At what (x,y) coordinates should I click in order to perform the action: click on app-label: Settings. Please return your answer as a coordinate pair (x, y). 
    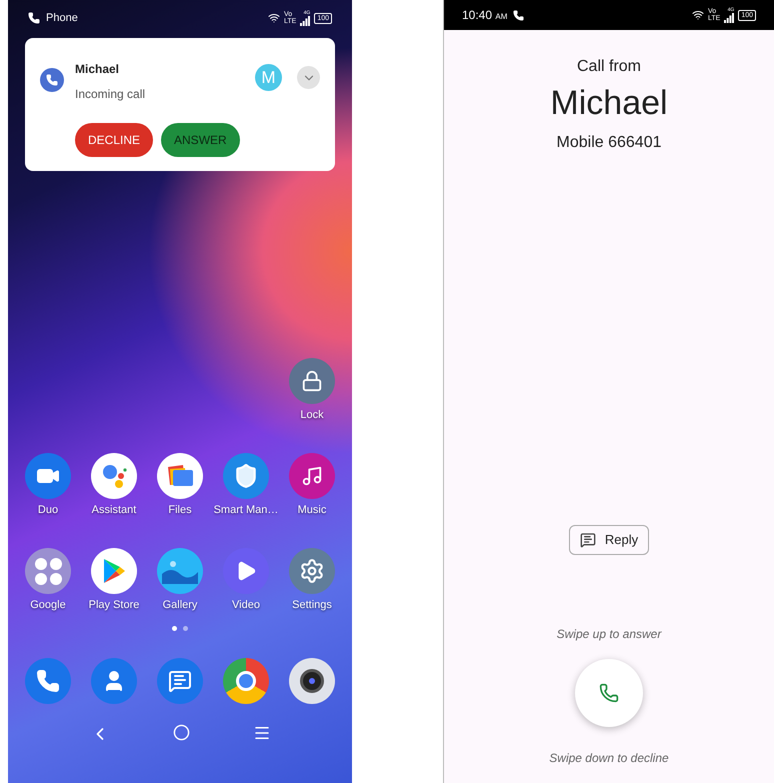
    Looking at the image, I should click on (312, 605).